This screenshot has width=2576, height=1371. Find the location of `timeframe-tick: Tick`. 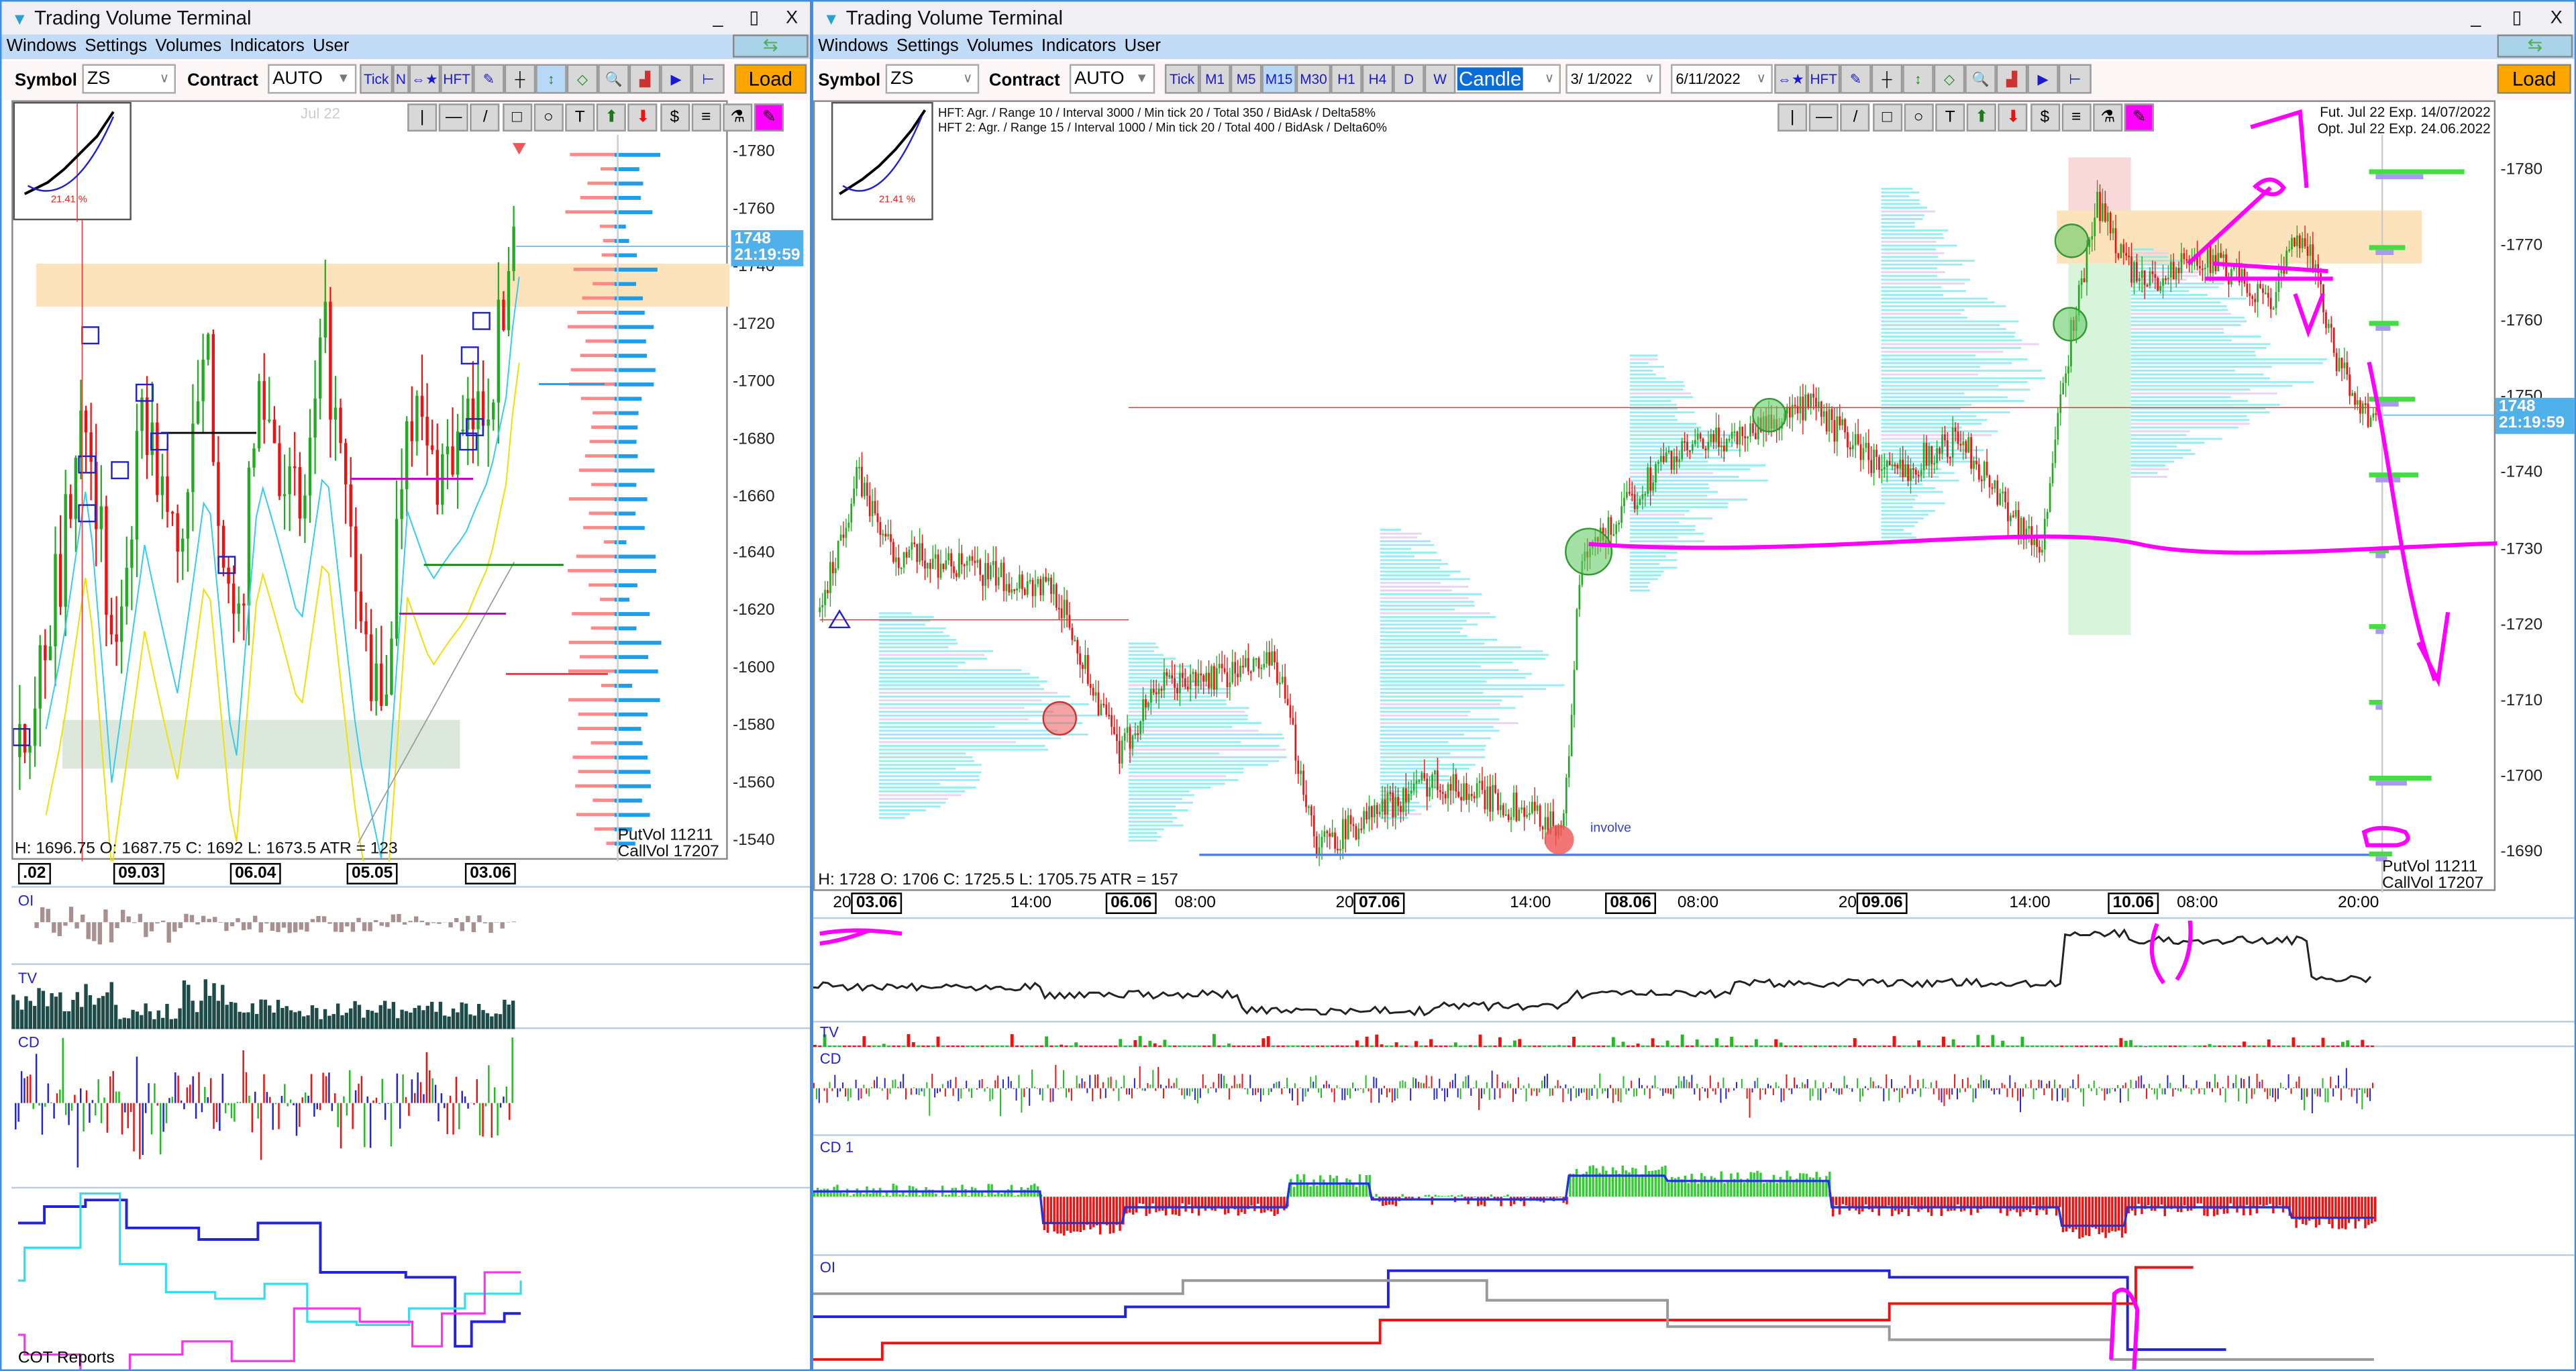

timeframe-tick: Tick is located at coordinates (1182, 79).